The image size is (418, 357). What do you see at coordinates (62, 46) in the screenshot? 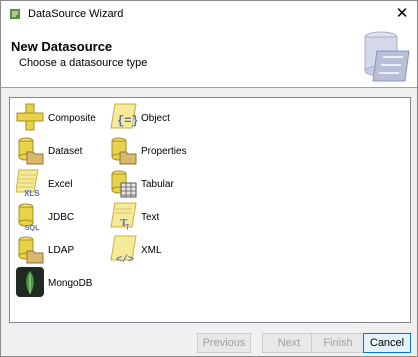
I see `page-title: New Datasource` at bounding box center [62, 46].